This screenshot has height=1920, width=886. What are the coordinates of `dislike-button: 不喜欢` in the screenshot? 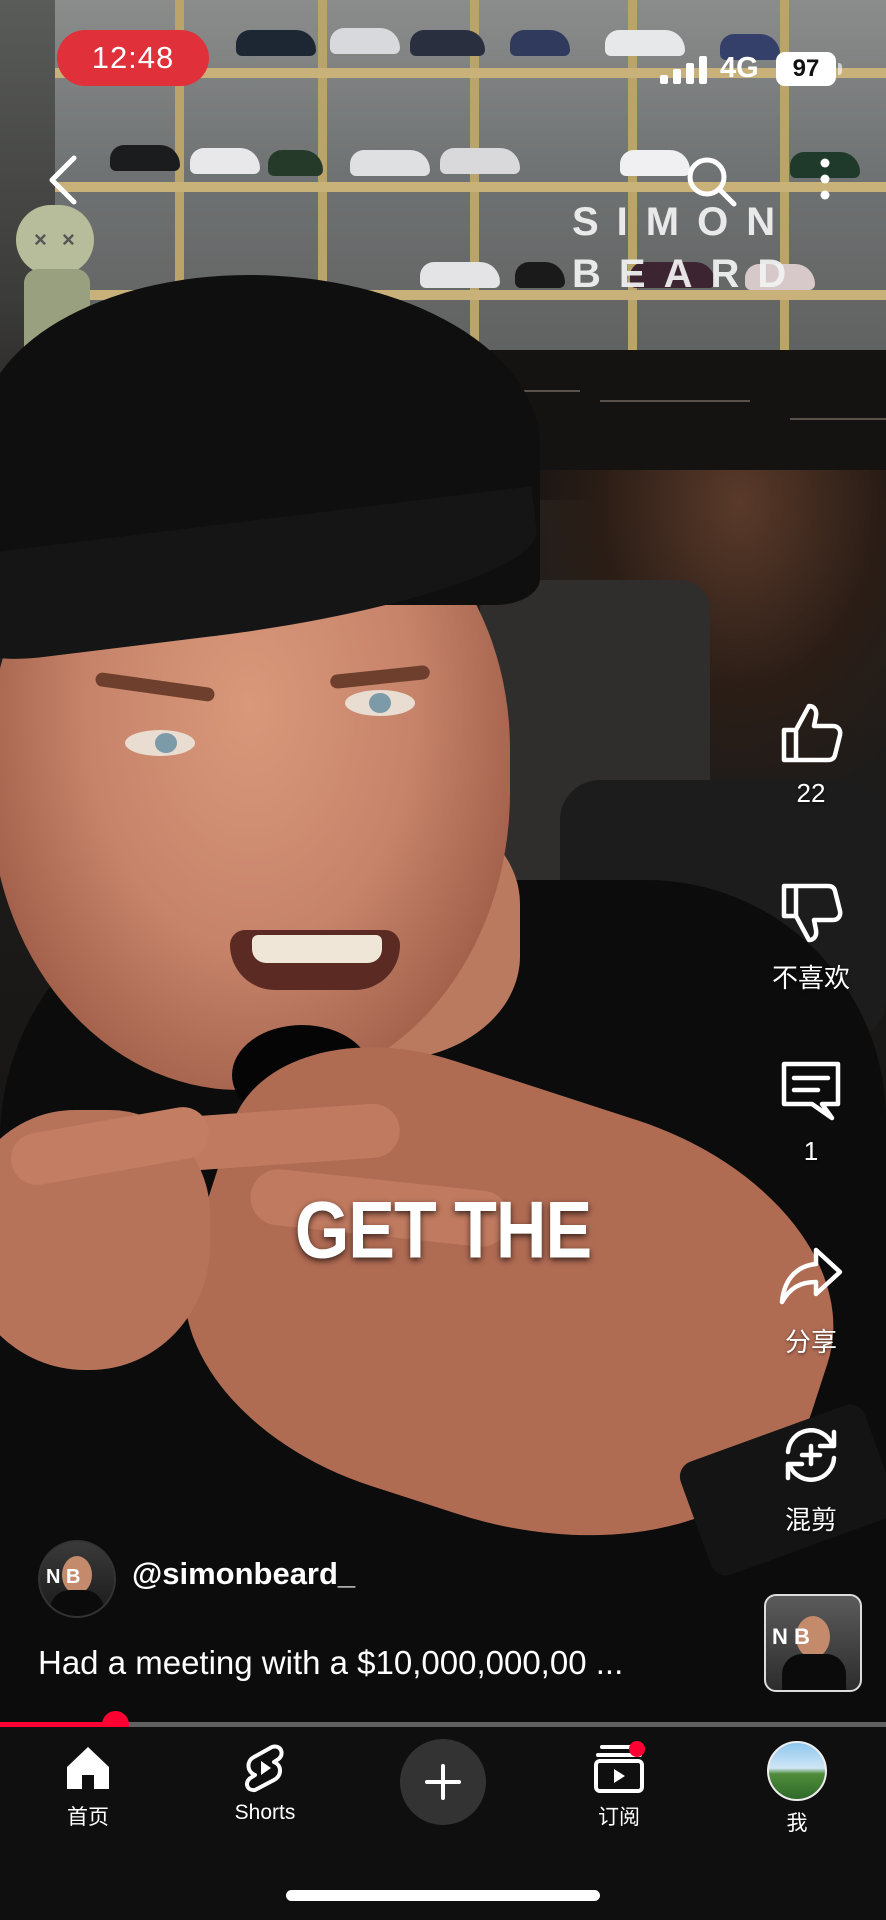 It's located at (811, 937).